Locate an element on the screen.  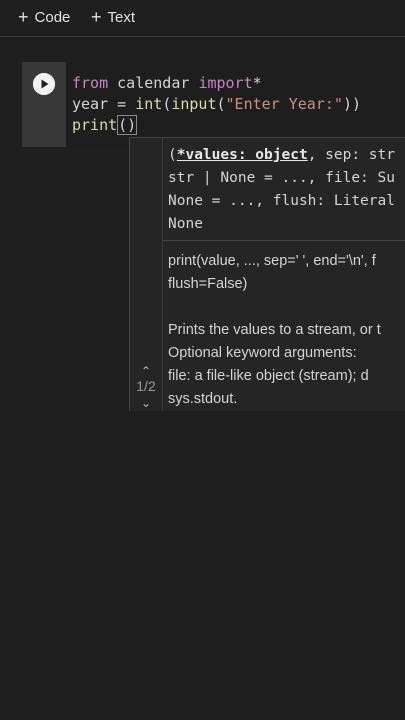
play-icon is located at coordinates (44, 84).